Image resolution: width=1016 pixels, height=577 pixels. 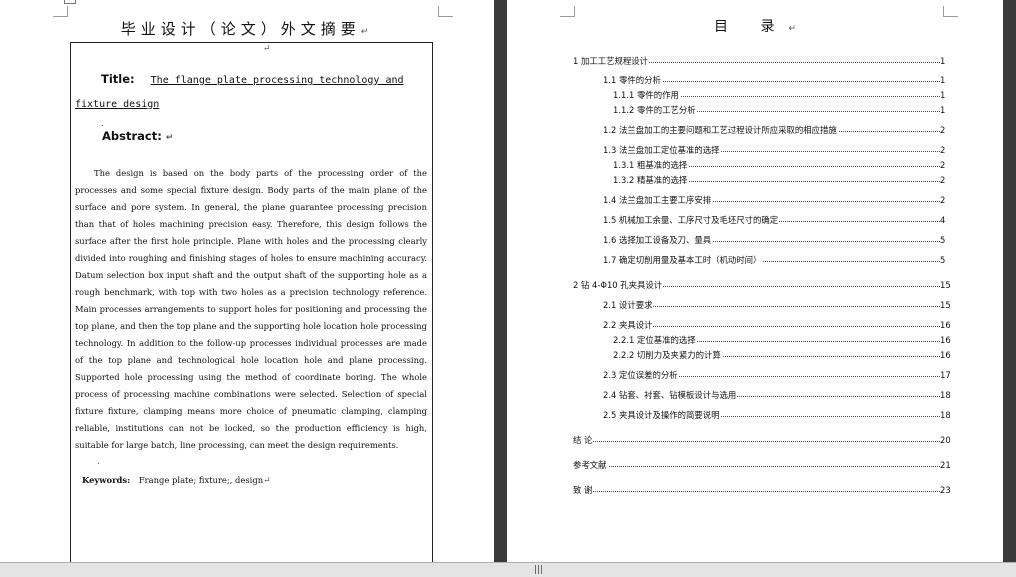 I want to click on toc-entry: 结 论 20, so click(x=755, y=440).